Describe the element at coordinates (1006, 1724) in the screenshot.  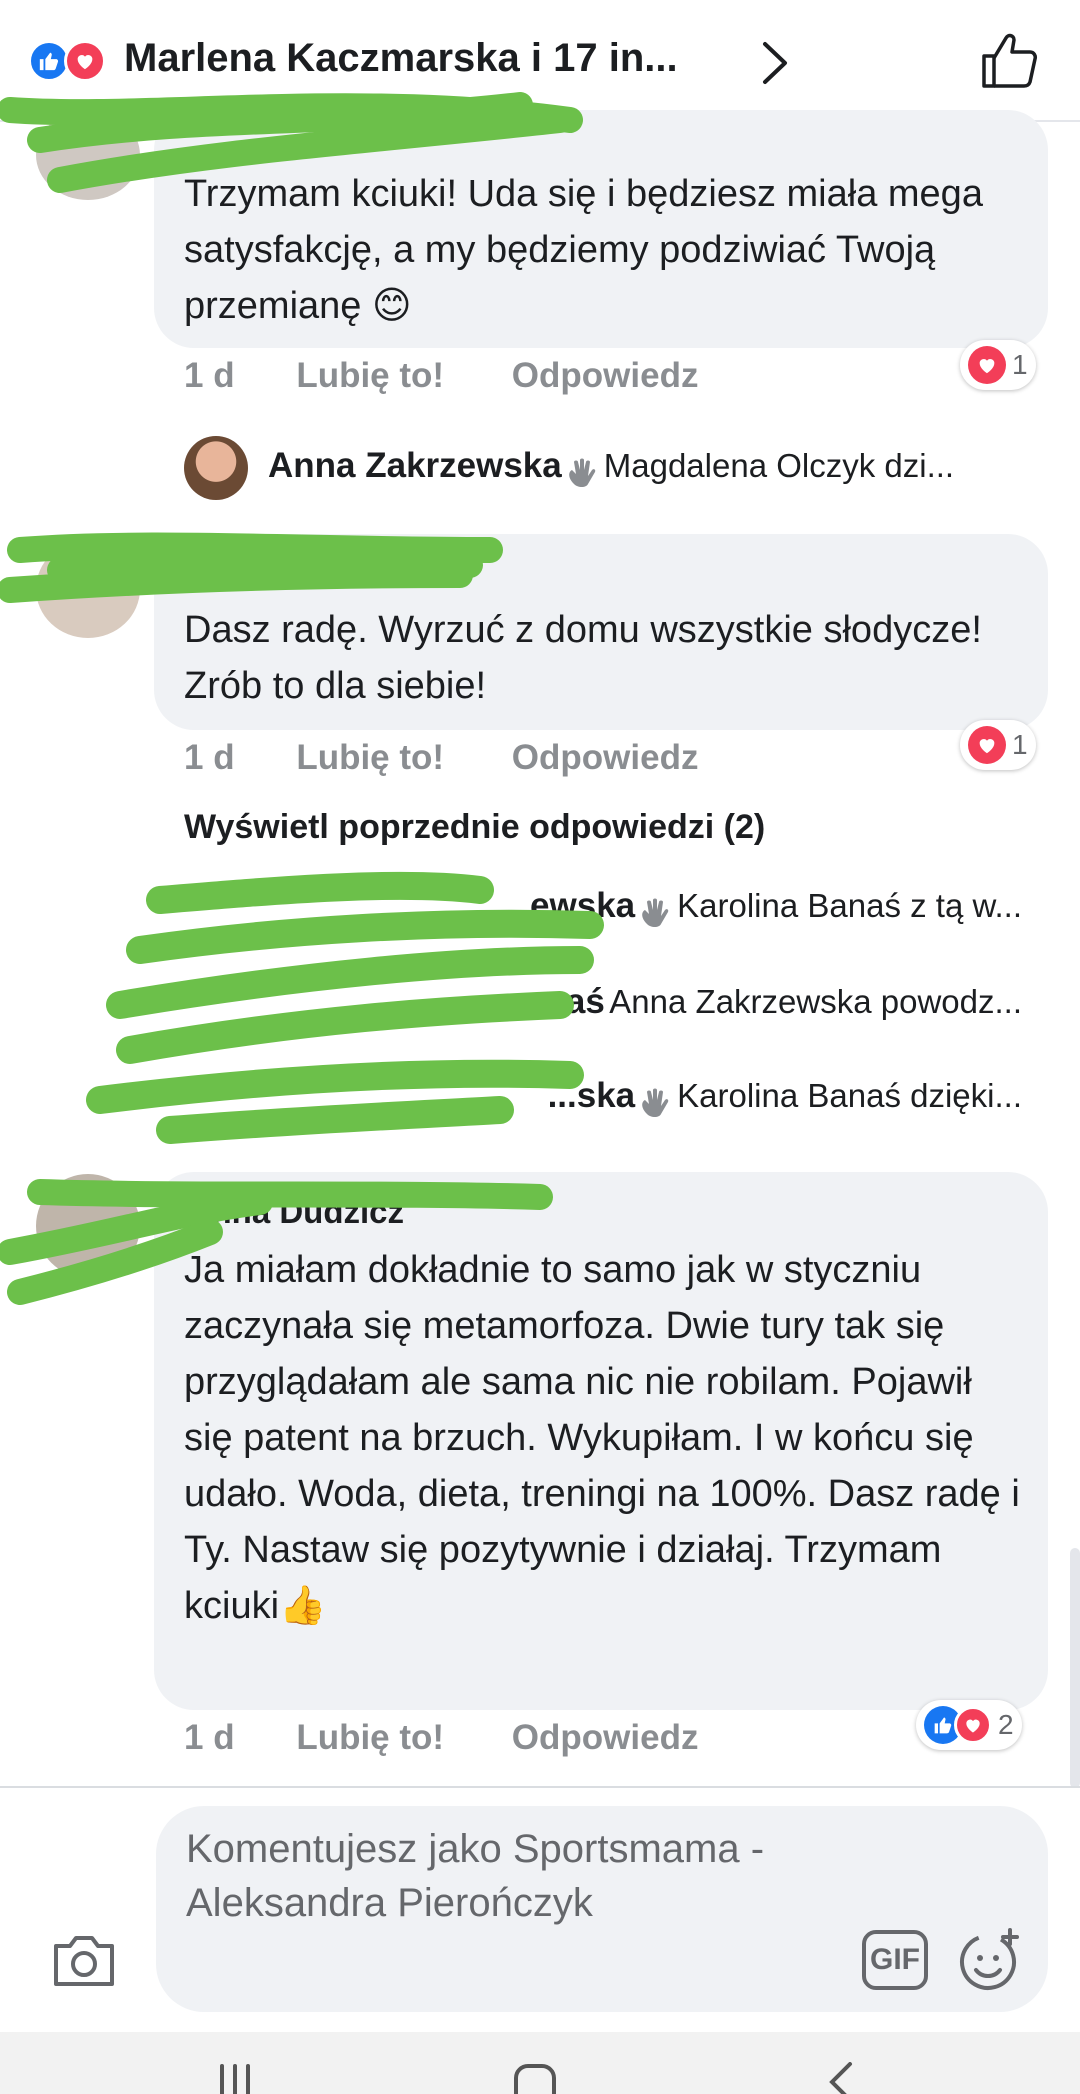
I see `reaction-count: 2` at that location.